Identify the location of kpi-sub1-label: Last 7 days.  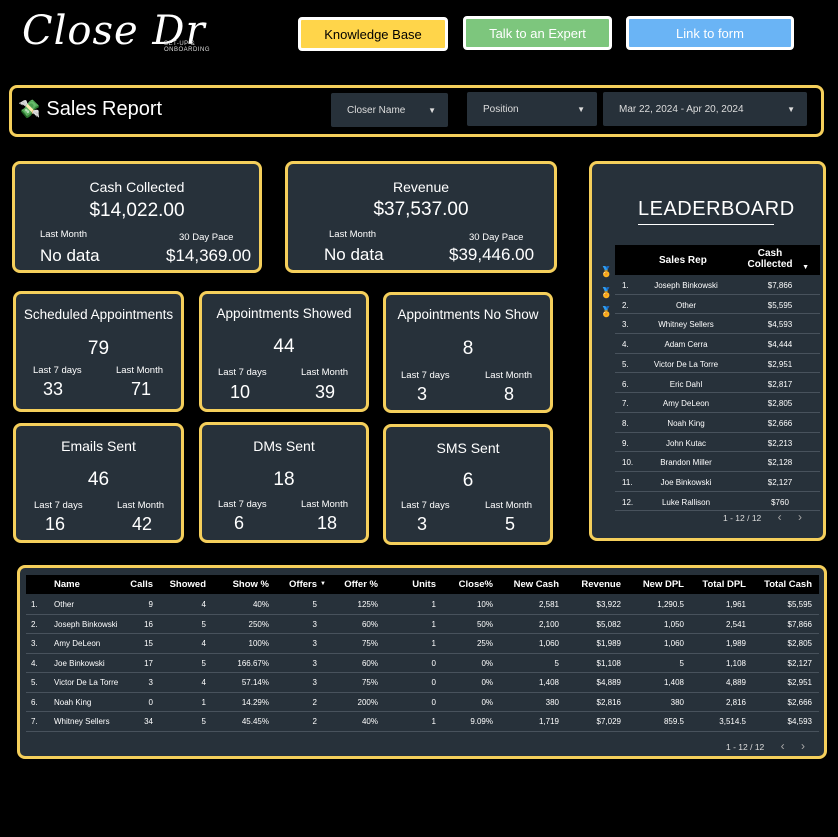
(425, 505).